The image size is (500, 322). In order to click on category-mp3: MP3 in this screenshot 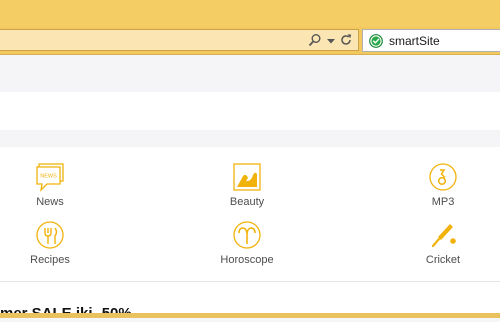, I will do `click(443, 185)`.